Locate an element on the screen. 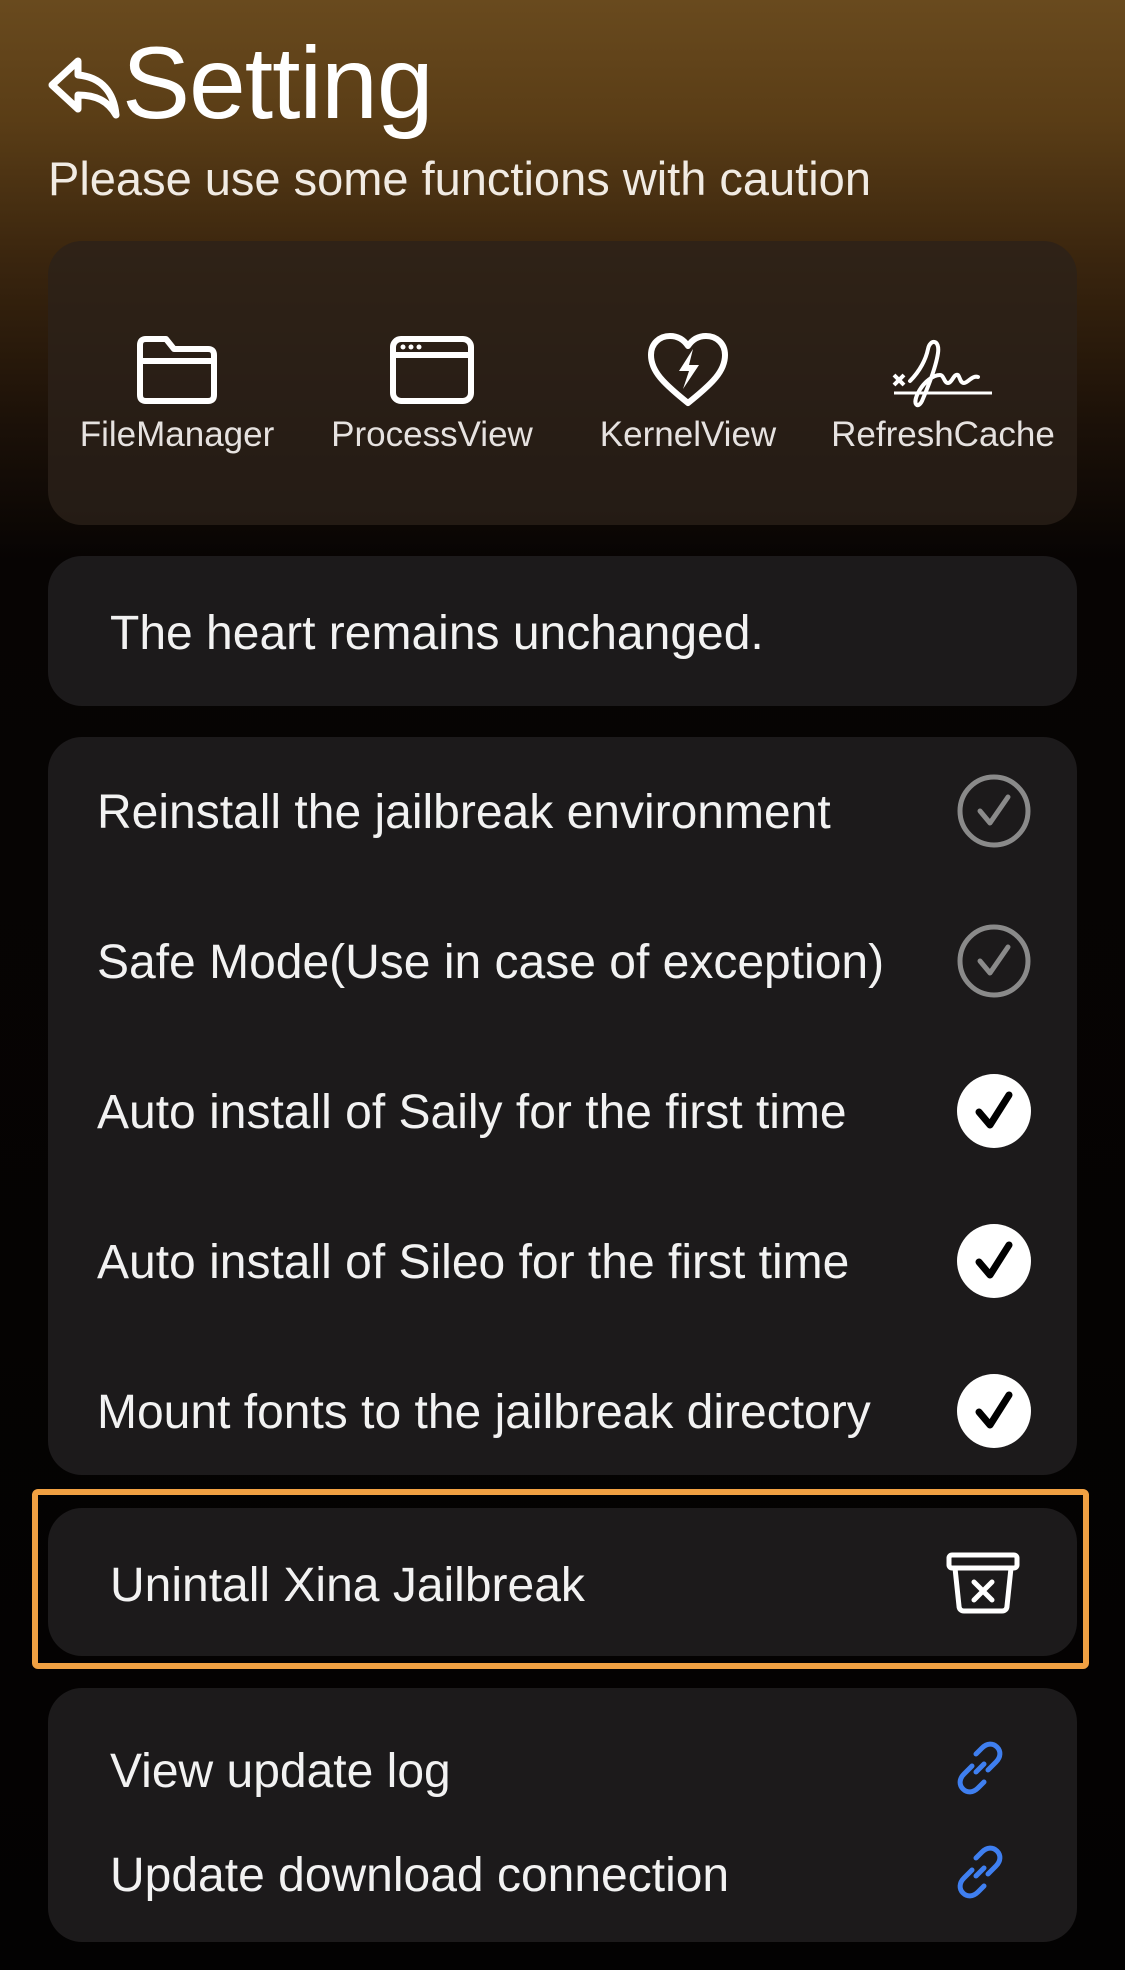 The image size is (1125, 1970). back-arrow-icon is located at coordinates (84, 87).